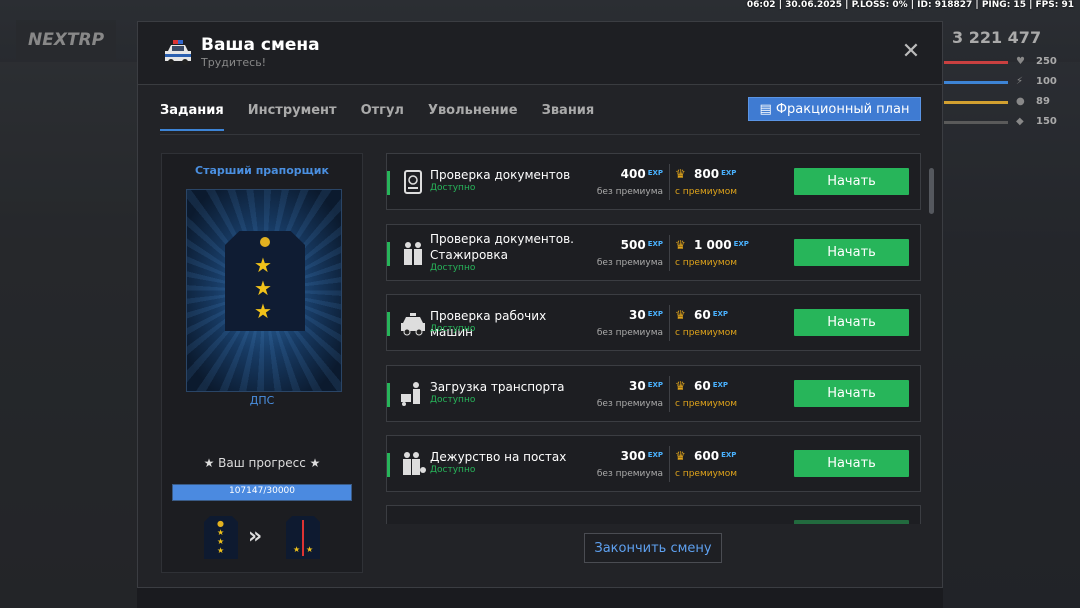 The image size is (1080, 608). Describe the element at coordinates (976, 102) in the screenshot. I see `food-bar` at that location.